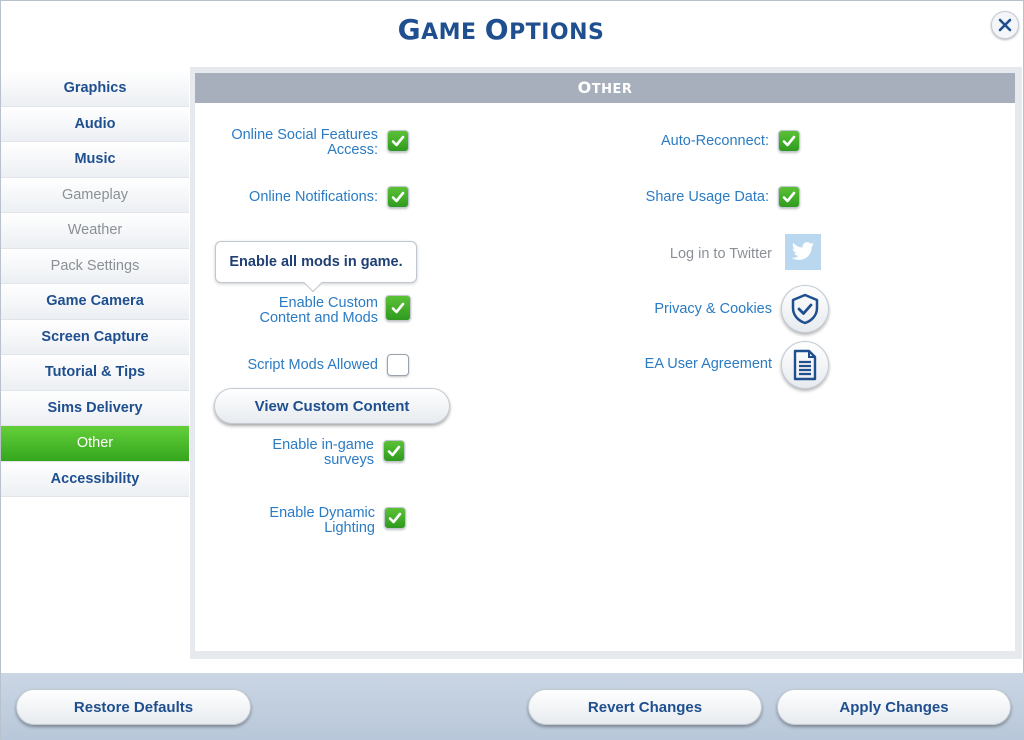  What do you see at coordinates (322, 520) in the screenshot?
I see `dynamic-lighting-label: Enable Dynamic Lighting` at bounding box center [322, 520].